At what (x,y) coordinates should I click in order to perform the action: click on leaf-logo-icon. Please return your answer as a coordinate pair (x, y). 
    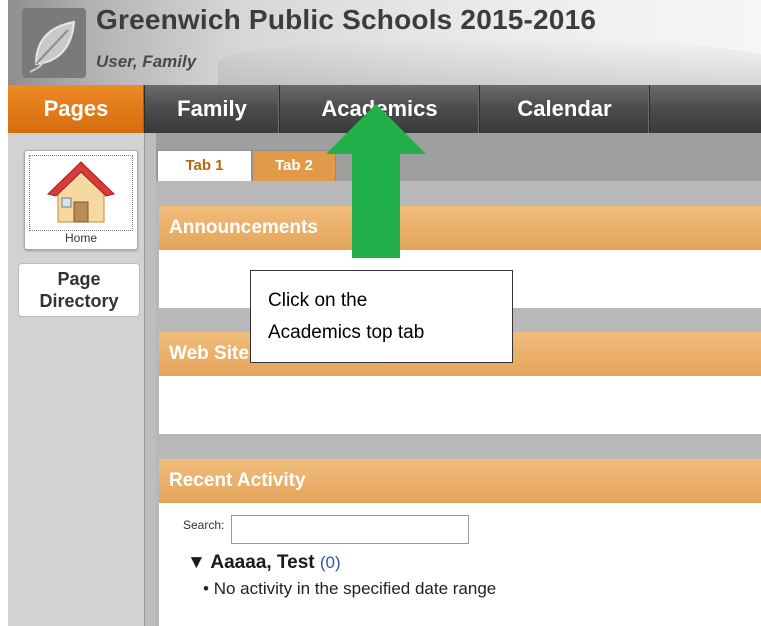
    Looking at the image, I should click on (54, 43).